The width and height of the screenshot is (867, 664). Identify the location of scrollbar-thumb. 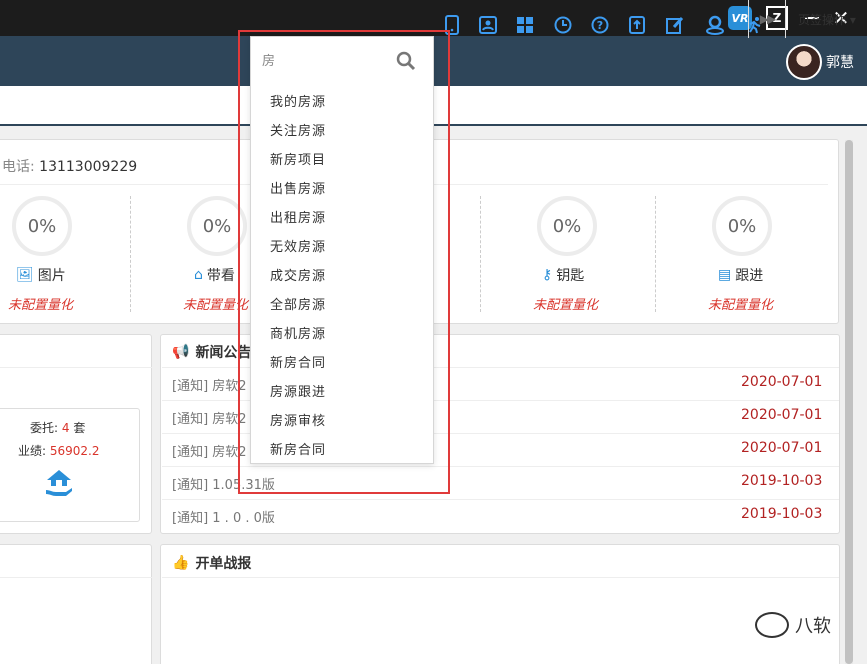
(849, 402).